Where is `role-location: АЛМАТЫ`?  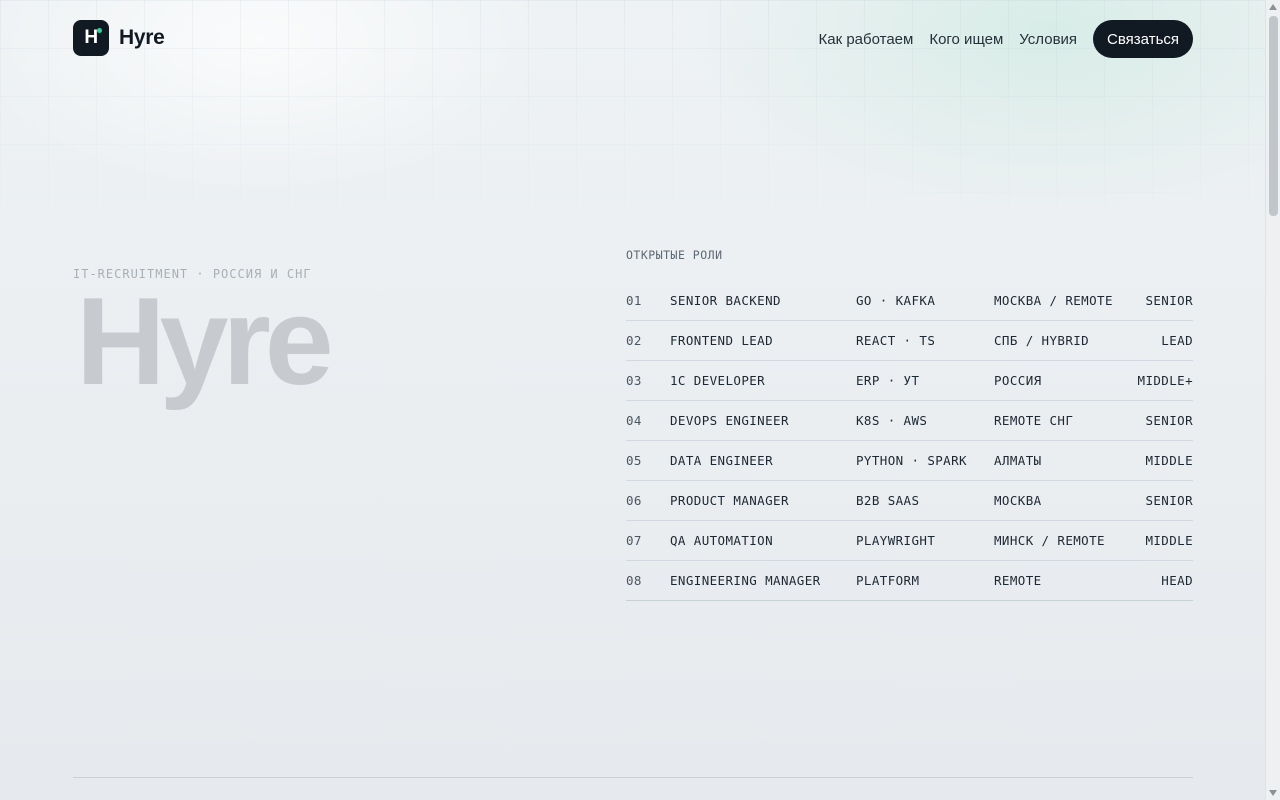 role-location: АЛМАТЫ is located at coordinates (1018, 460).